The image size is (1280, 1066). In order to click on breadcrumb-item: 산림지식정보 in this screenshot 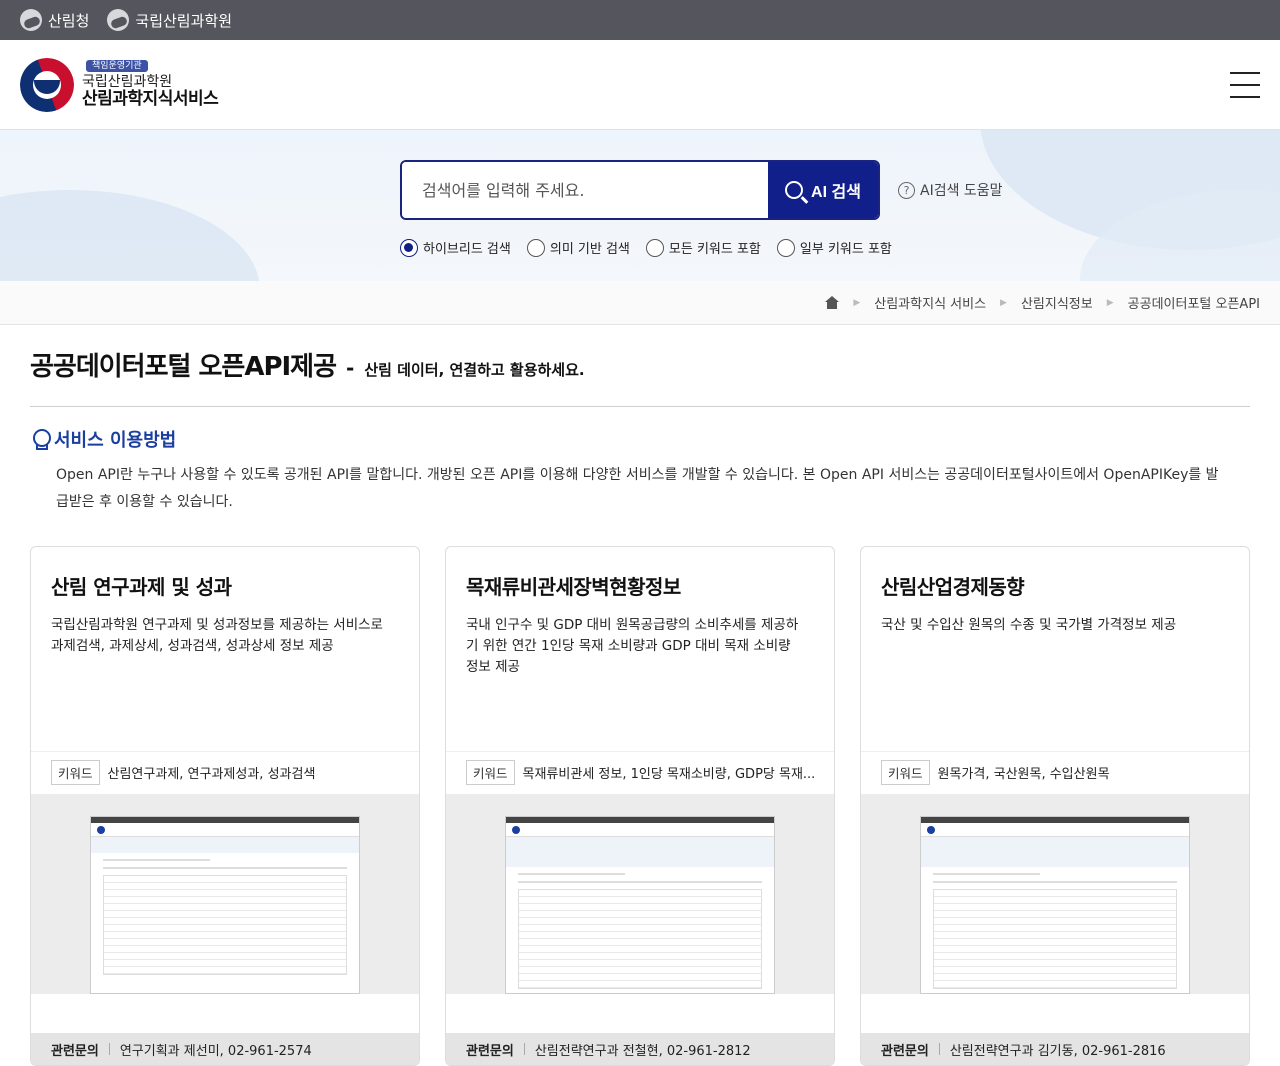, I will do `click(1057, 302)`.